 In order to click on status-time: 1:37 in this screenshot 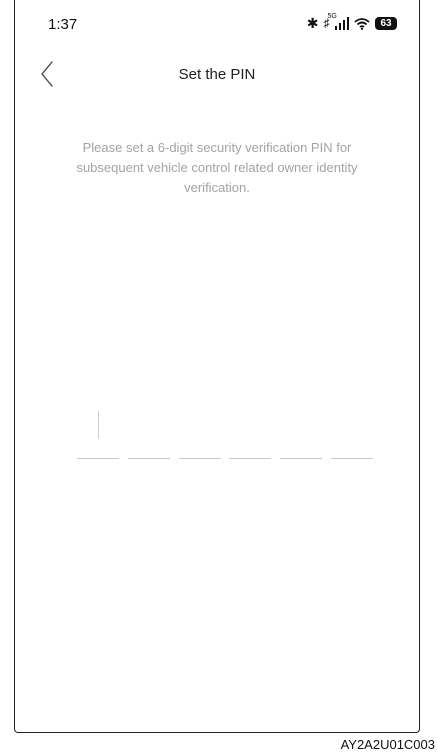, I will do `click(63, 24)`.